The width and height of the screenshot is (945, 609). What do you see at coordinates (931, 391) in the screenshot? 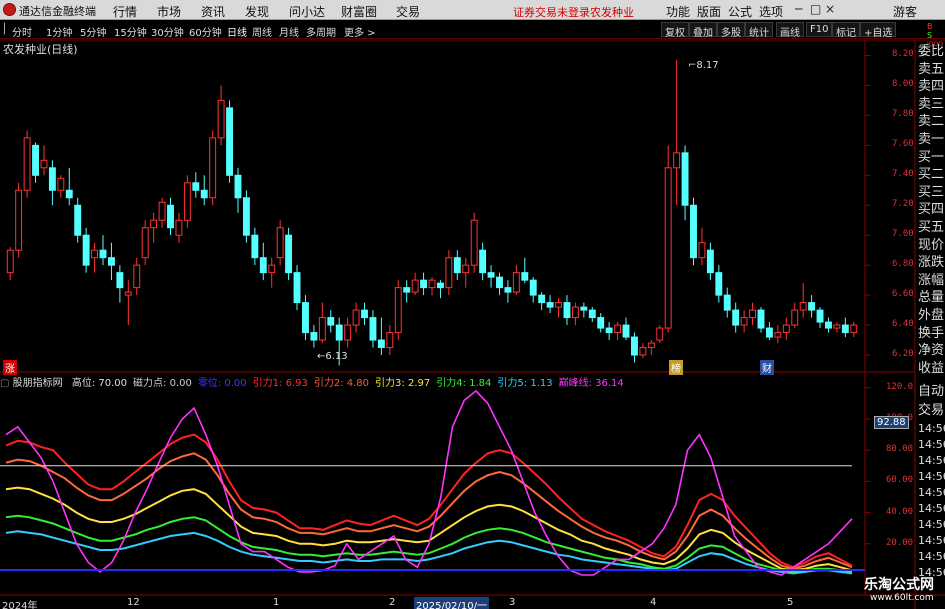
I see `trade-panel-label: 自动` at bounding box center [931, 391].